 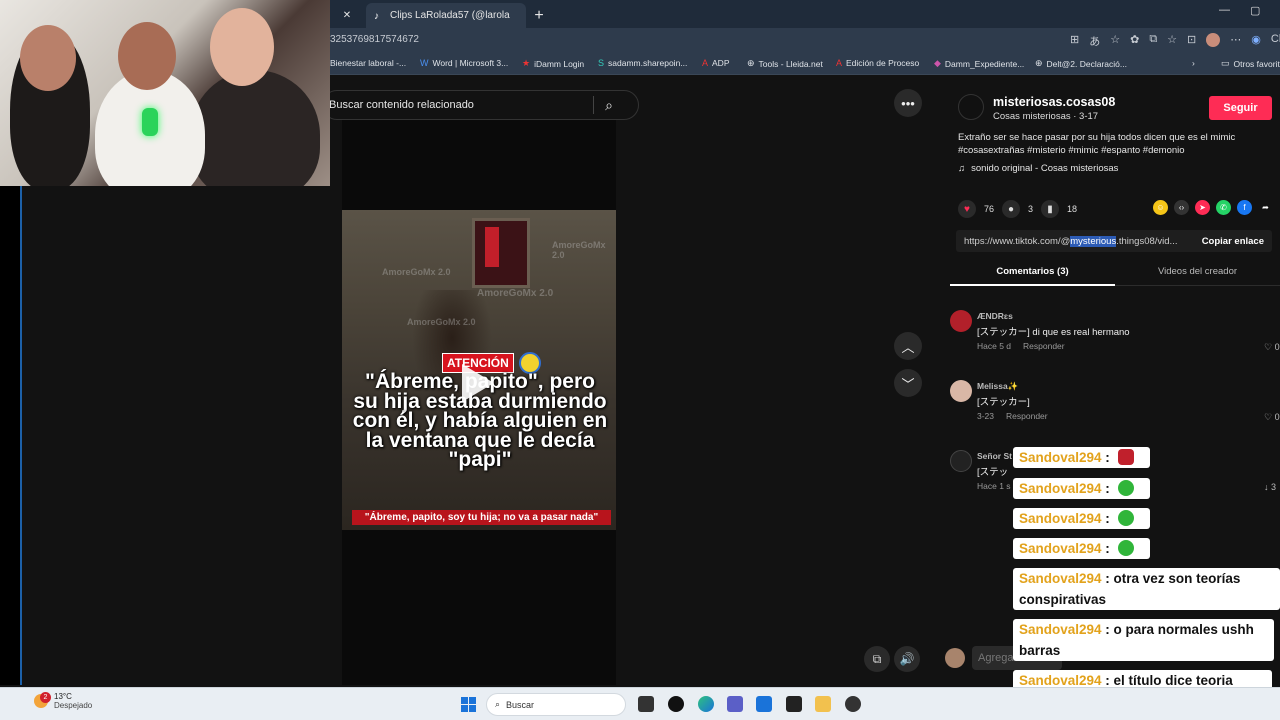 What do you see at coordinates (11, 435) in the screenshot?
I see `left-edge-strip` at bounding box center [11, 435].